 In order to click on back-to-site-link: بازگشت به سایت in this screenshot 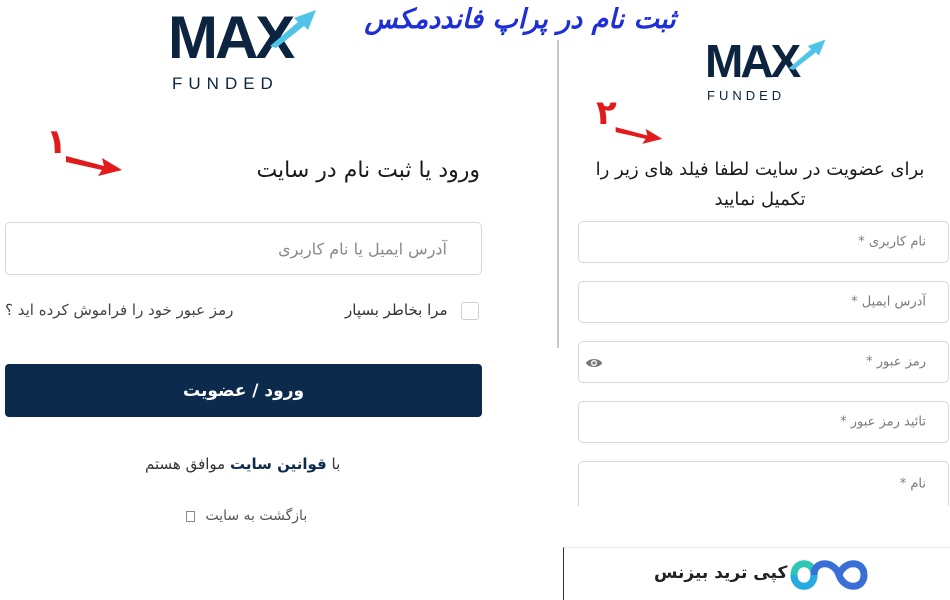, I will do `click(246, 516)`.